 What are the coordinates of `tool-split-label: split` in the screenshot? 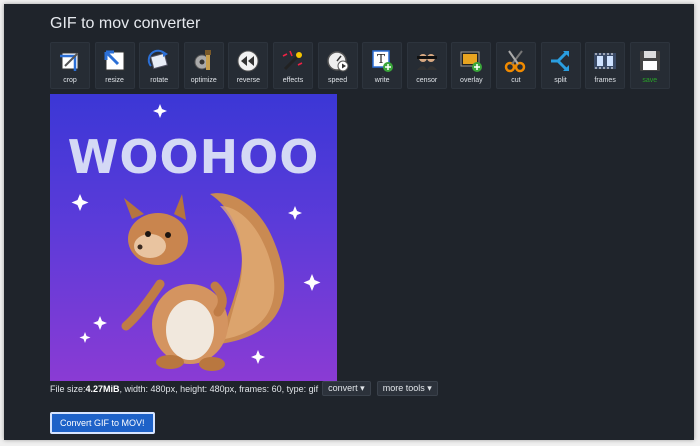 It's located at (560, 80).